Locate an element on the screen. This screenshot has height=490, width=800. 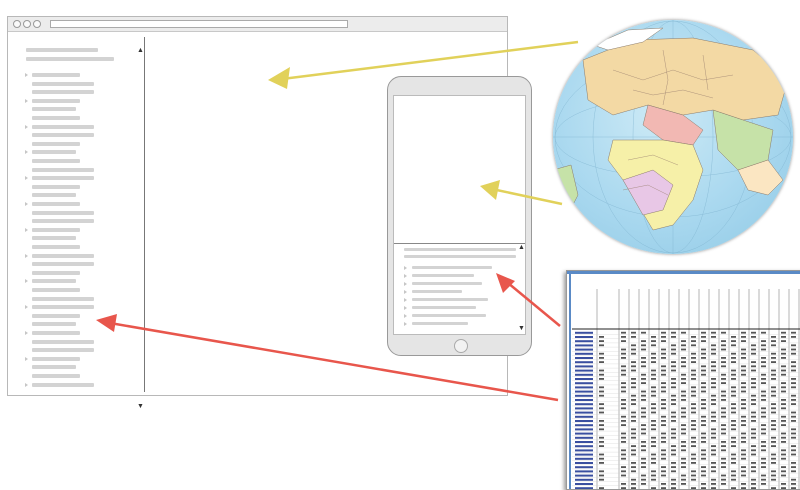
map-to-phone-arrow is located at coordinates (527, 196).